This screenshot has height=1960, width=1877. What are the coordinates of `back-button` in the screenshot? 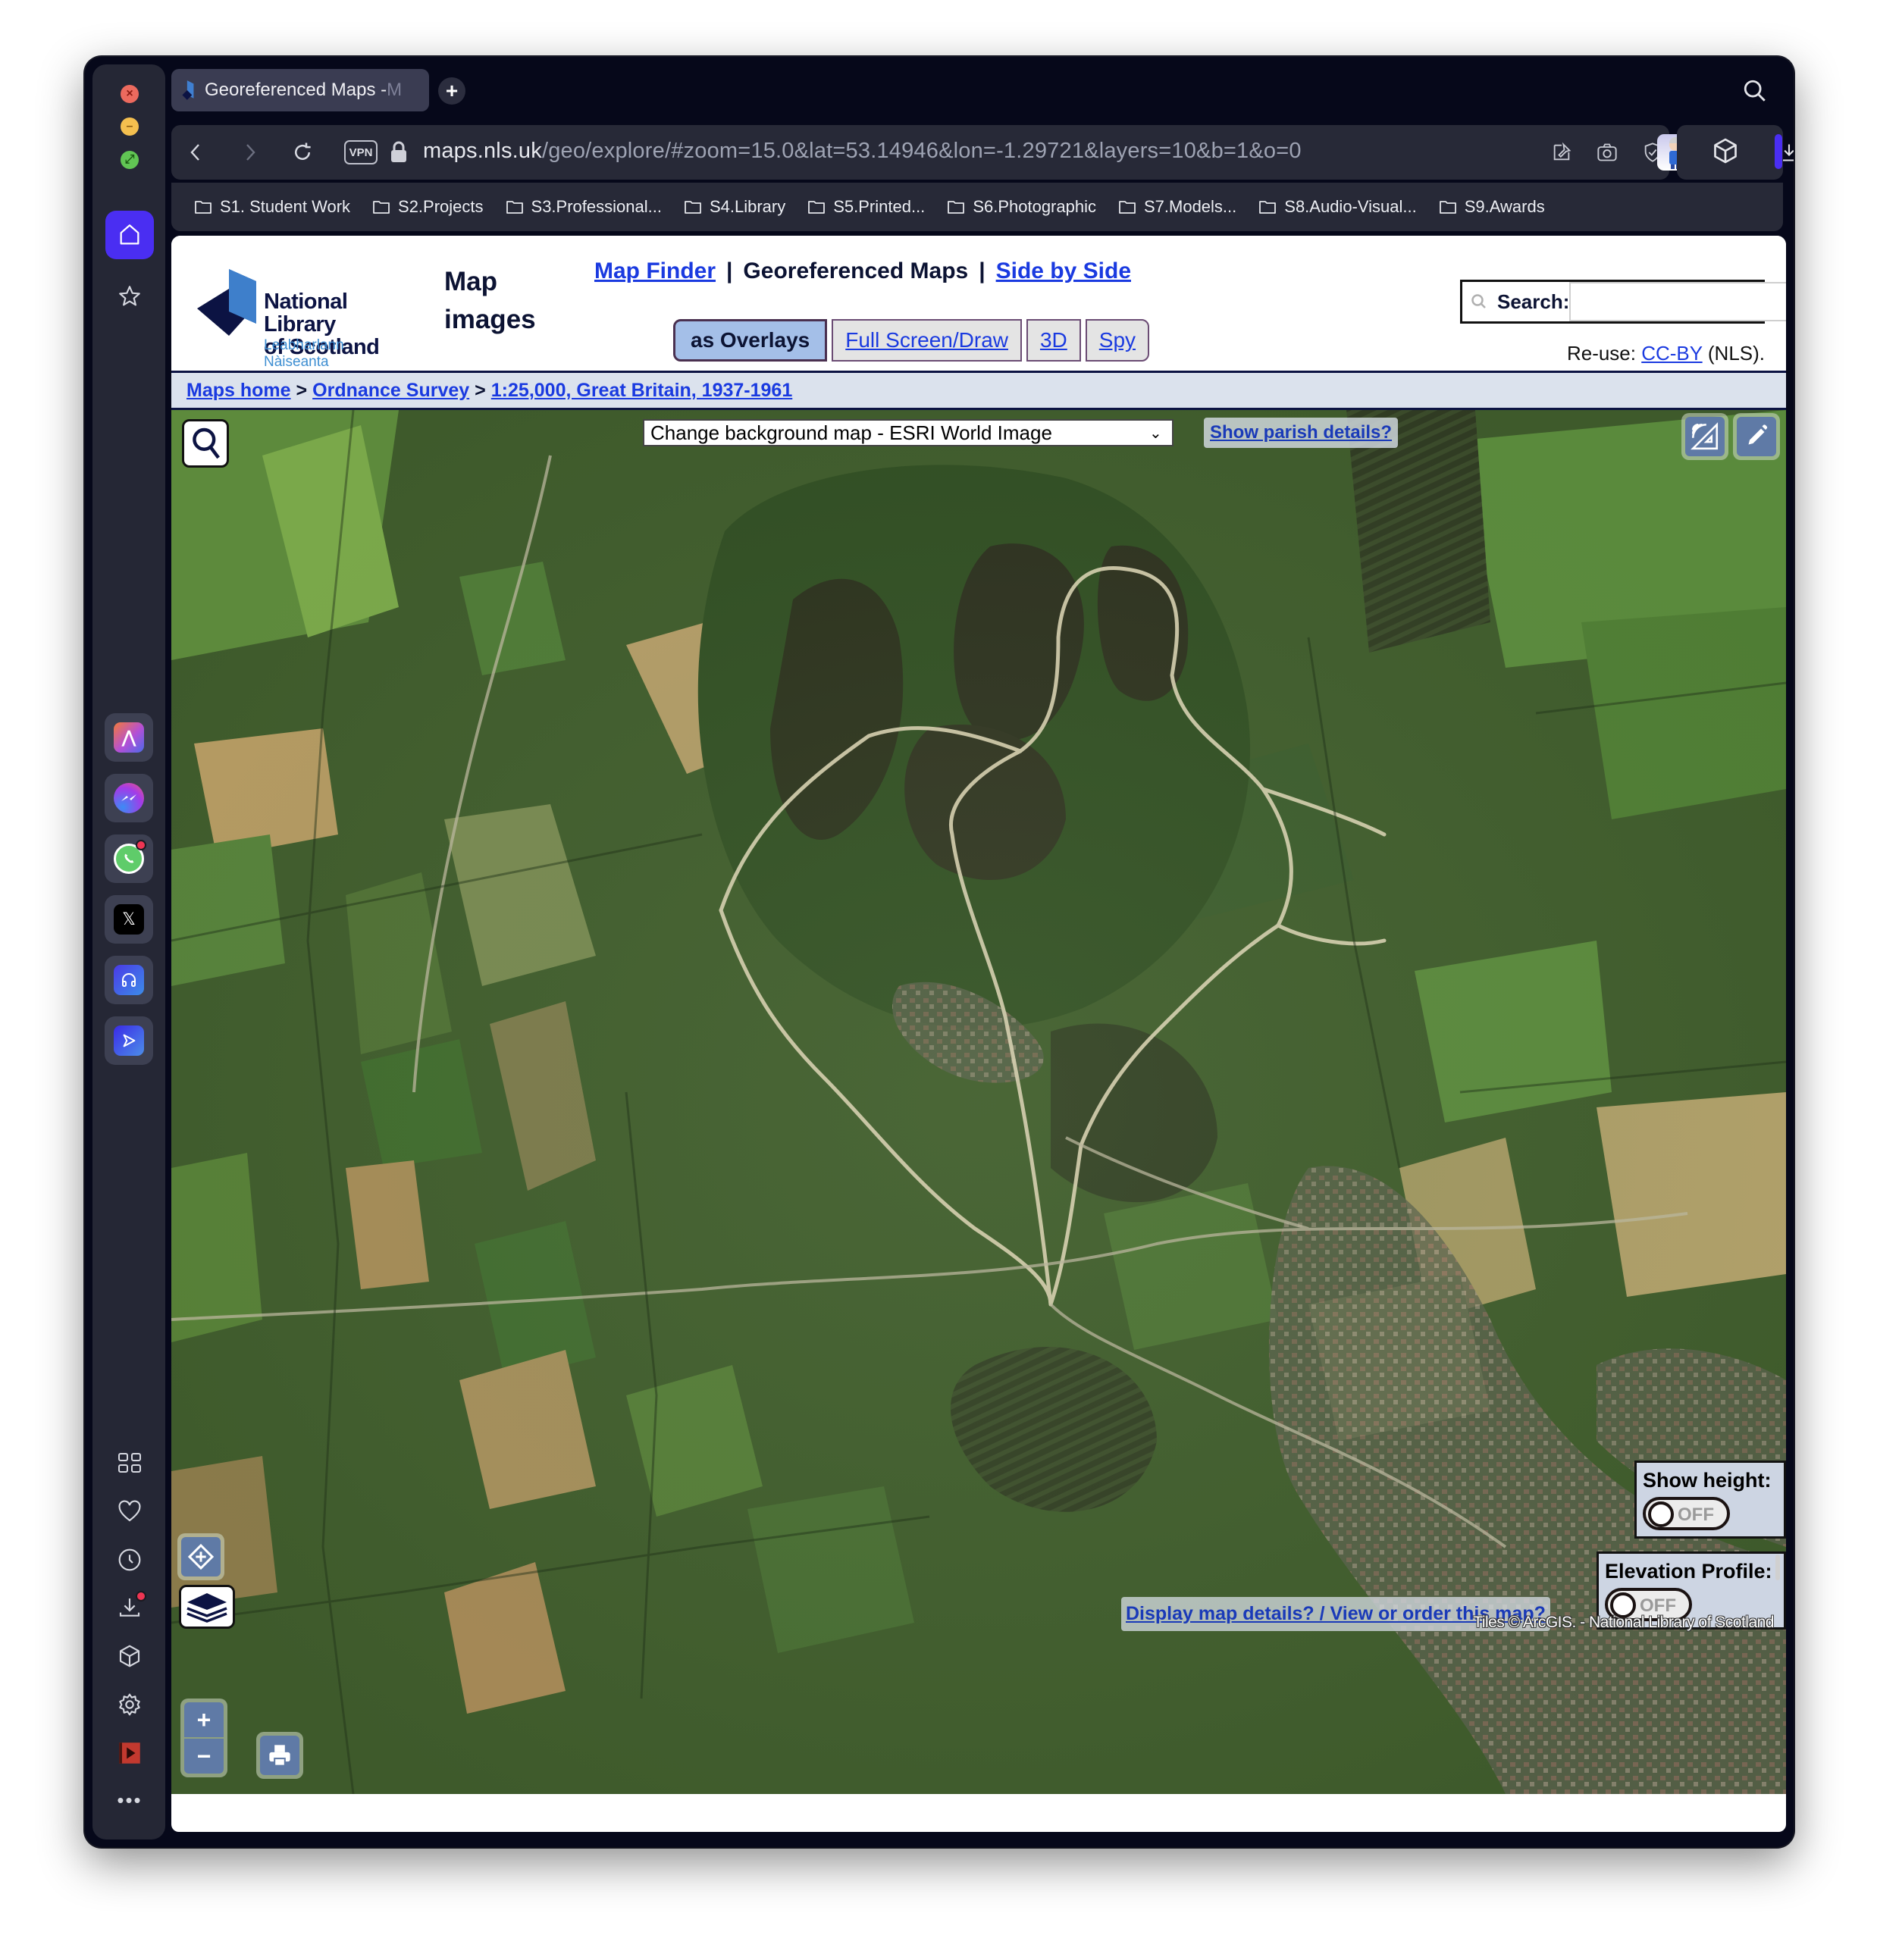 It's located at (195, 152).